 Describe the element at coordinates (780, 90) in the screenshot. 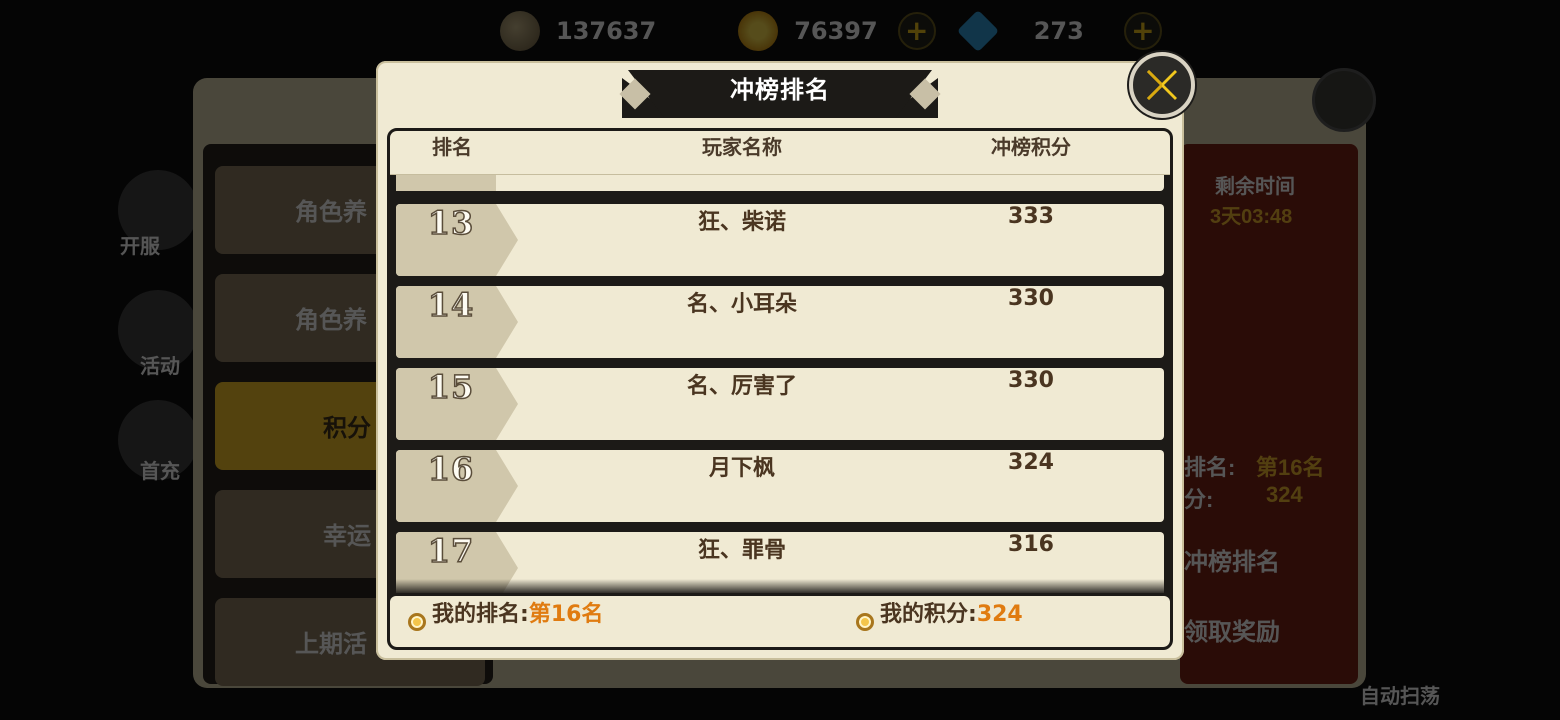

I see `dialog-title: 冲榜排名` at that location.